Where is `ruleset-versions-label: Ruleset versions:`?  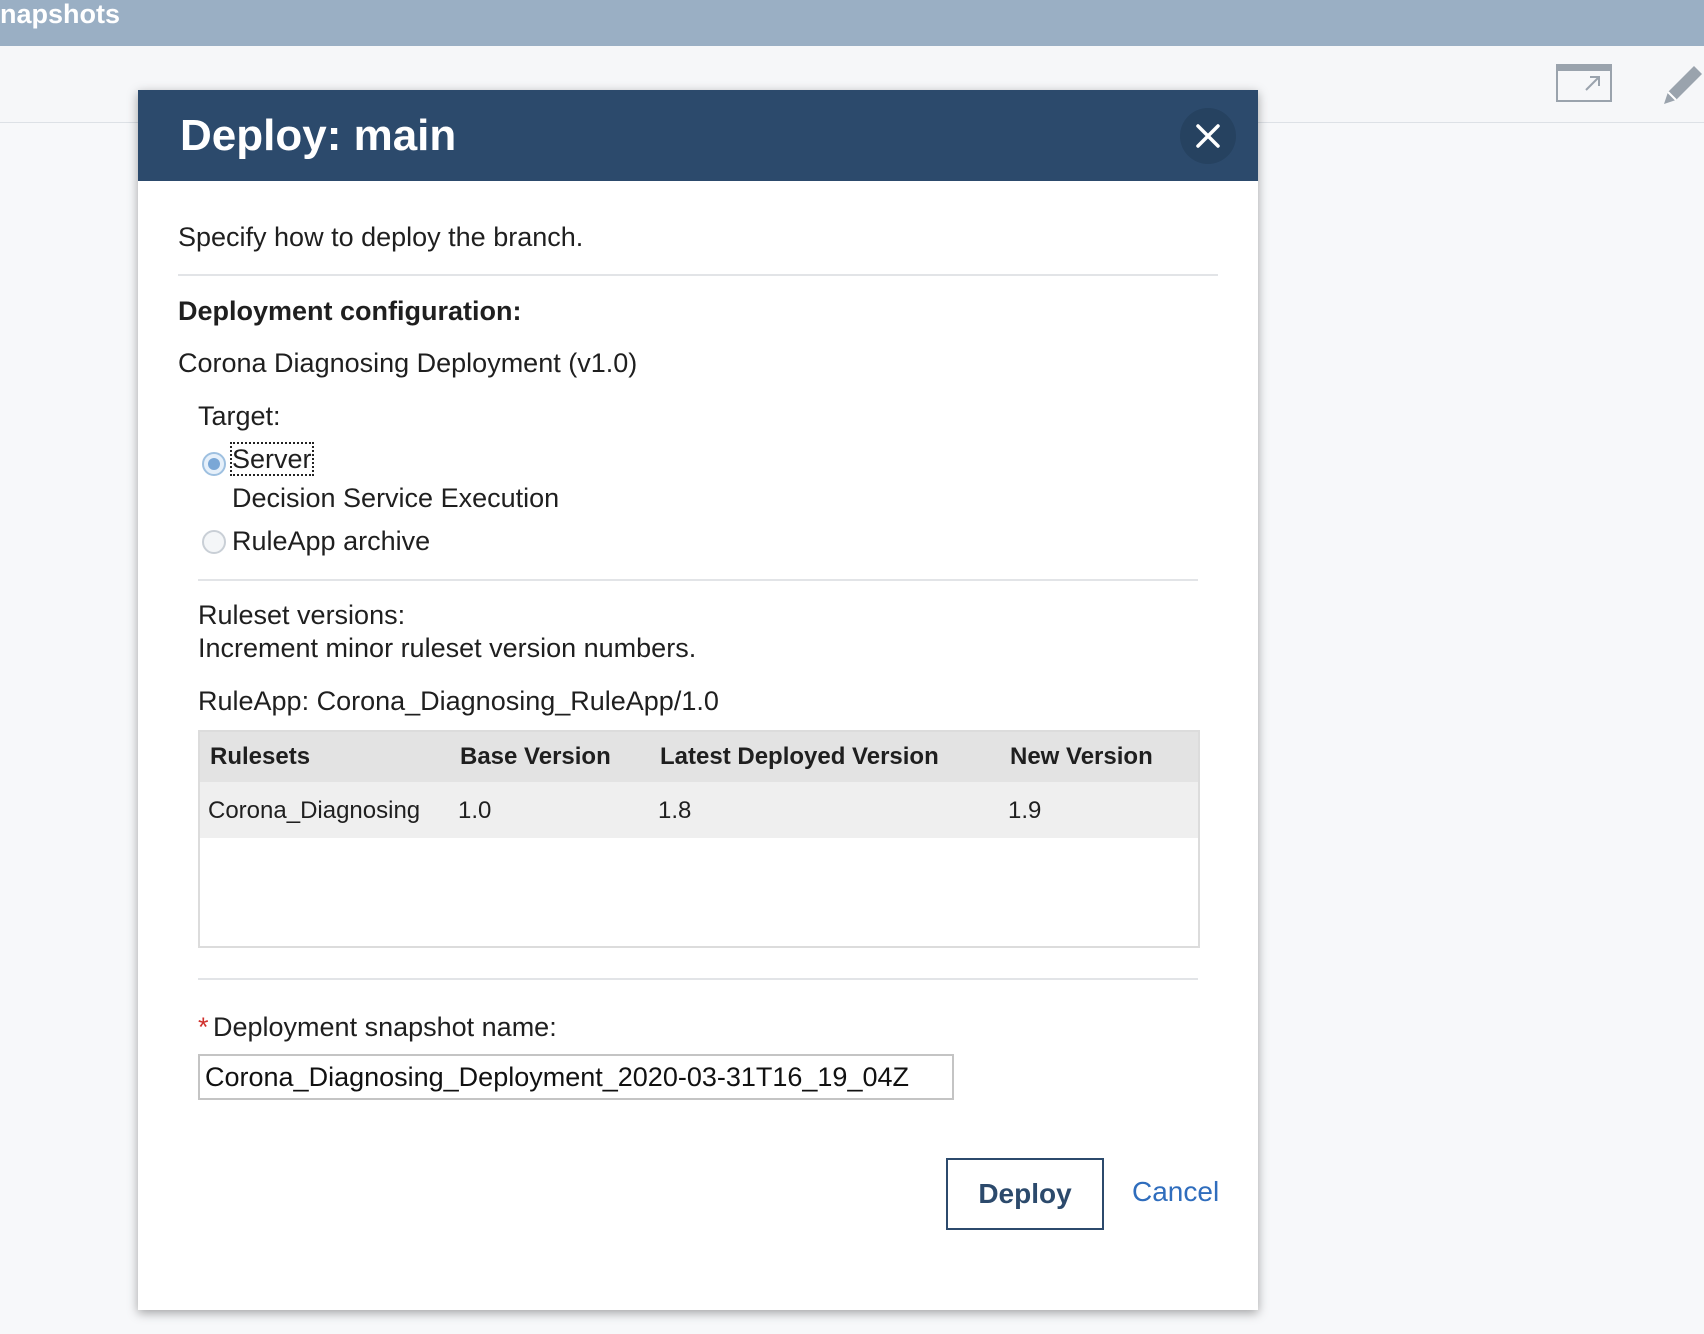
ruleset-versions-label: Ruleset versions: is located at coordinates (302, 615).